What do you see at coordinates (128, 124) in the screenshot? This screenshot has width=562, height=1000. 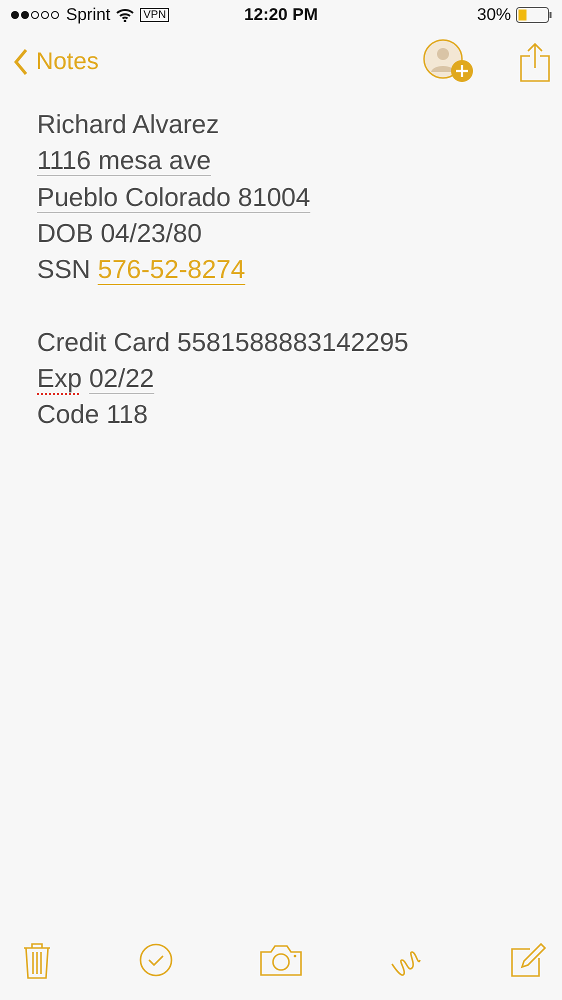 I see `note-text: Richard Alvarez` at bounding box center [128, 124].